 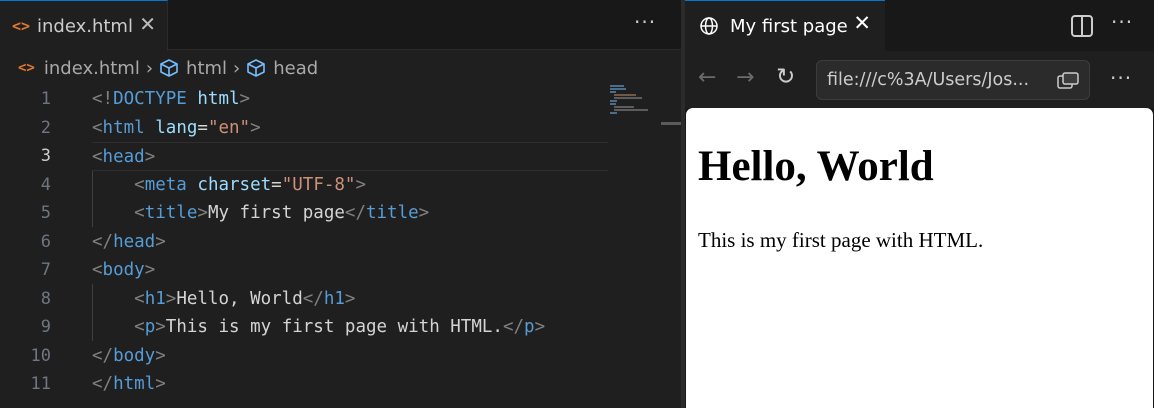 I want to click on code-line: <title>My first page</title>, so click(x=348, y=213).